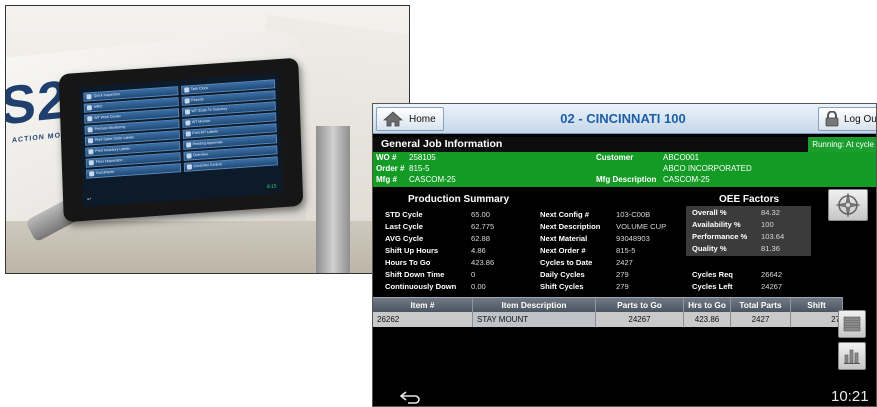 Image resolution: width=877 pixels, height=407 pixels. I want to click on shift-down-time-value: 0, so click(473, 274).